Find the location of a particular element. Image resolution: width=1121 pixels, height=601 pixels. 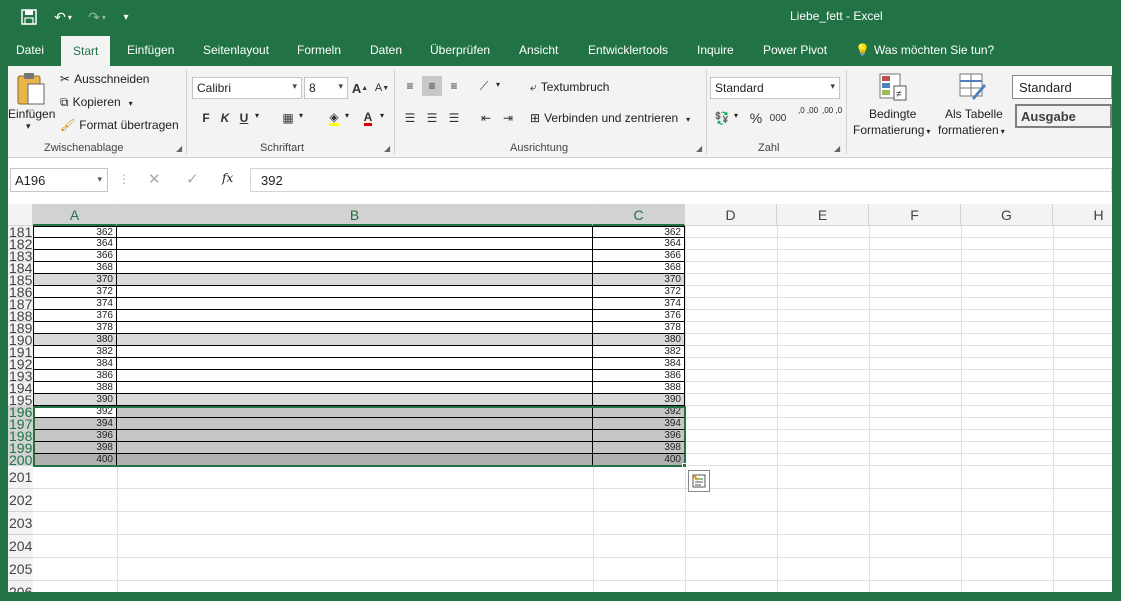

row-header: 188 is located at coordinates (20, 316).